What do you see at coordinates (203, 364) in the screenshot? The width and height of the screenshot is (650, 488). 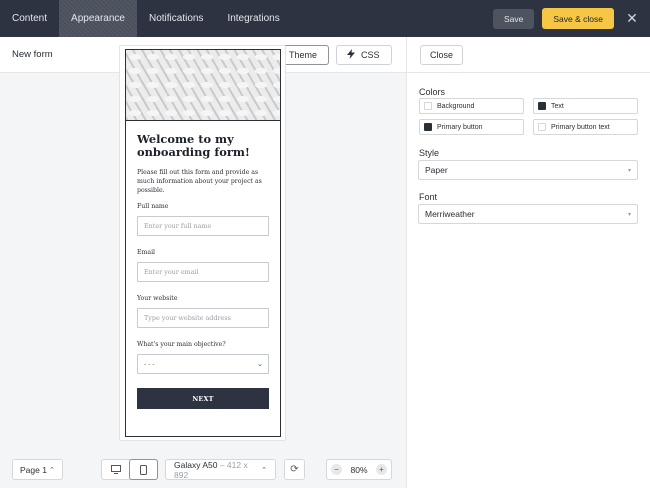 I see `objective-select: - - - ⌄` at bounding box center [203, 364].